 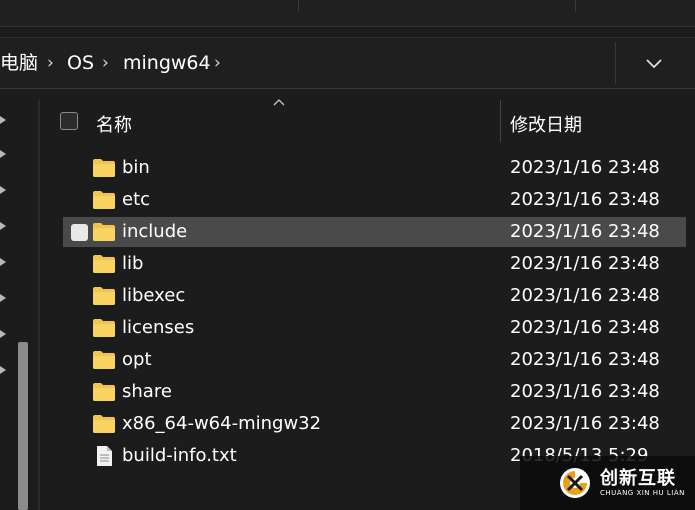 What do you see at coordinates (374, 424) in the screenshot?
I see `file-row: x86_64-w64-mingw32 2023/1/16 23:48` at bounding box center [374, 424].